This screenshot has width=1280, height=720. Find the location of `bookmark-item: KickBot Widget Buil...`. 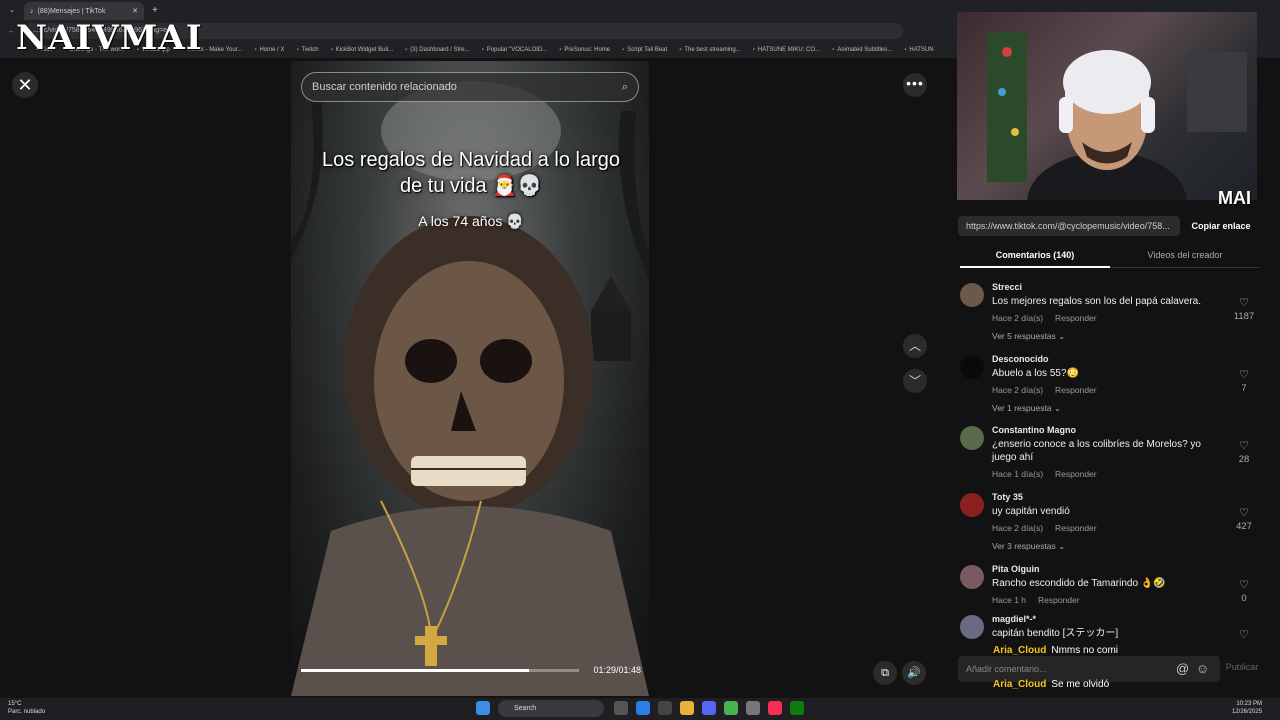

bookmark-item: KickBot Widget Buil... is located at coordinates (362, 50).